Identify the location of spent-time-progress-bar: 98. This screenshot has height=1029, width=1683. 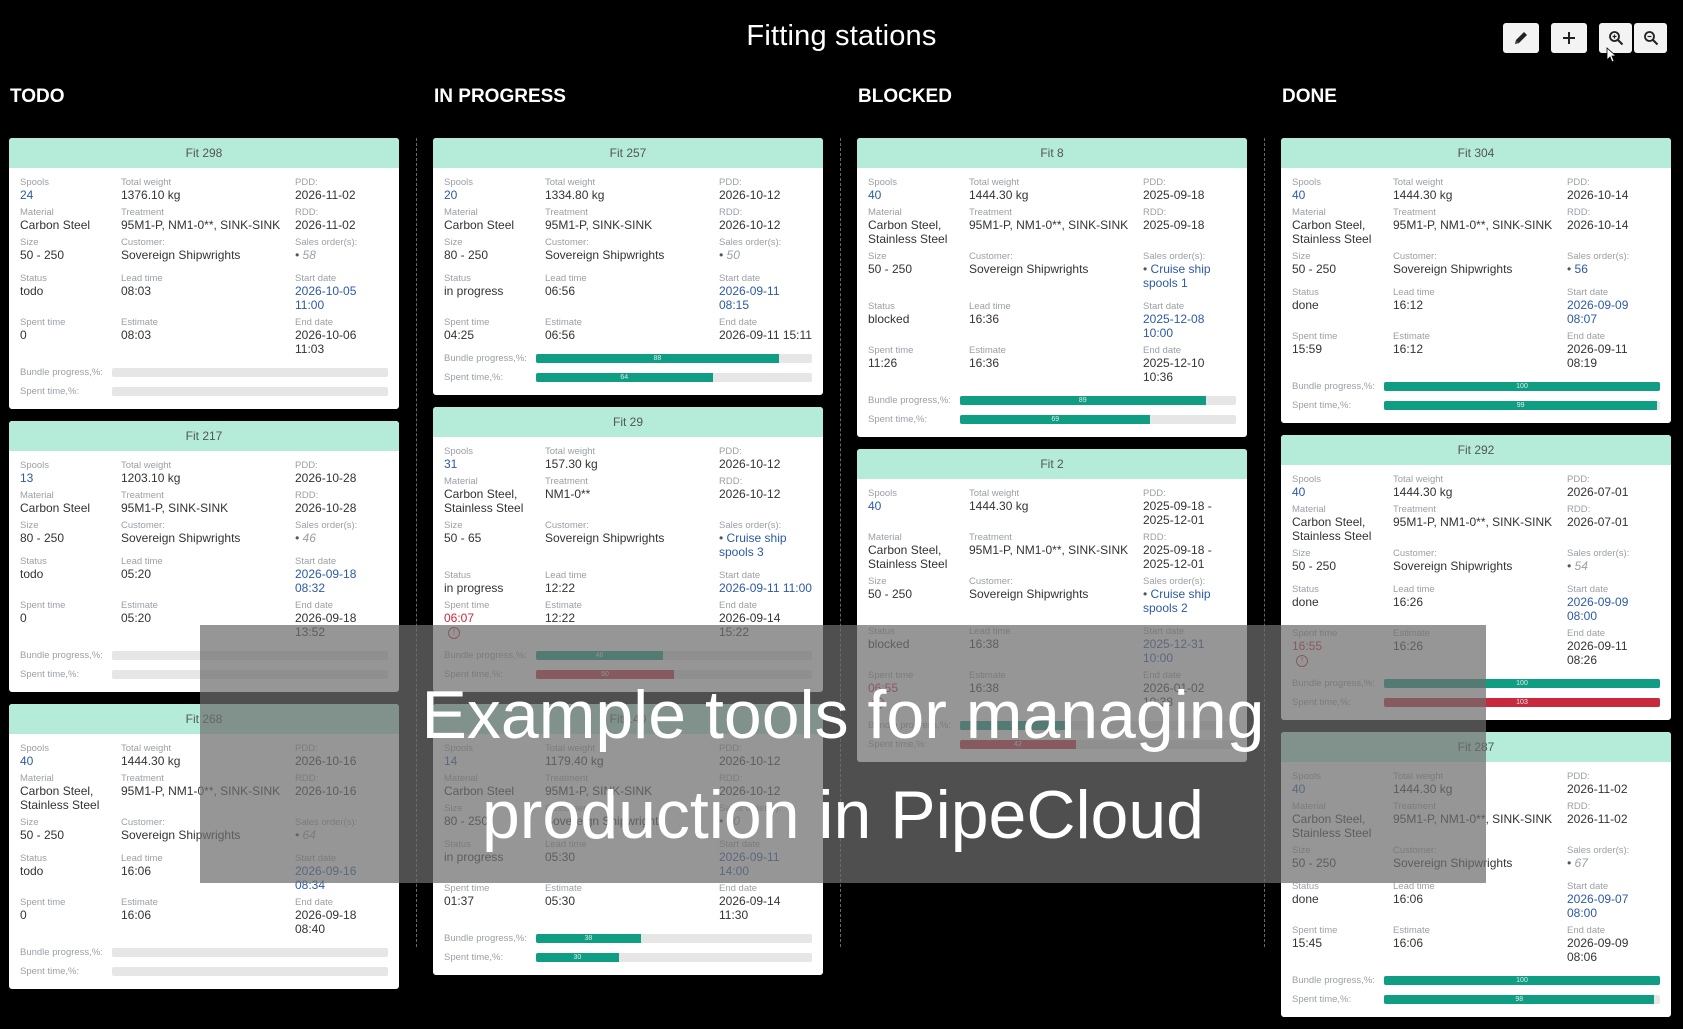
(1522, 999).